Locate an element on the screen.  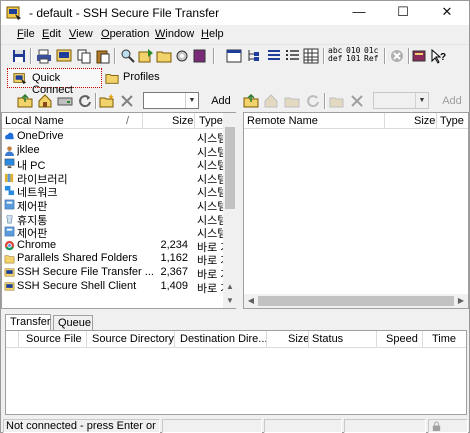
file-name: OneDrive is located at coordinates (40, 136).